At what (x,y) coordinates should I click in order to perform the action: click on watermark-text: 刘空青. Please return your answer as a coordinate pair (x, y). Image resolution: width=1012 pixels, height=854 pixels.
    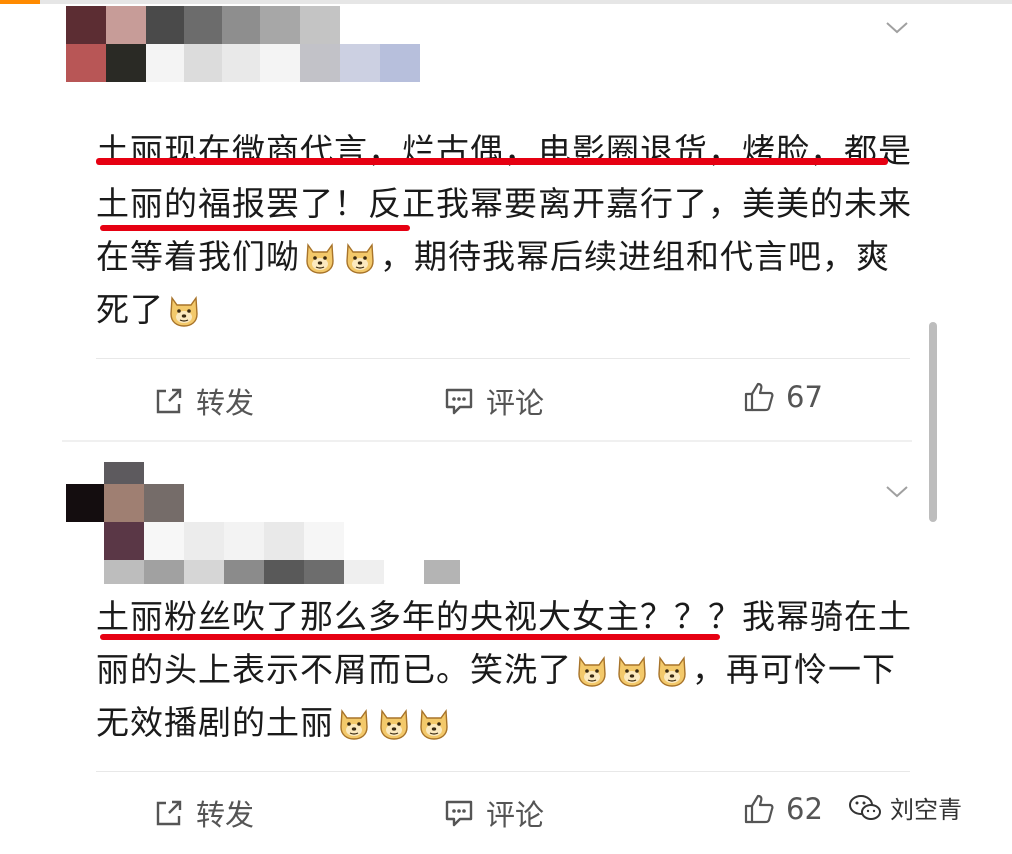
    Looking at the image, I should click on (926, 810).